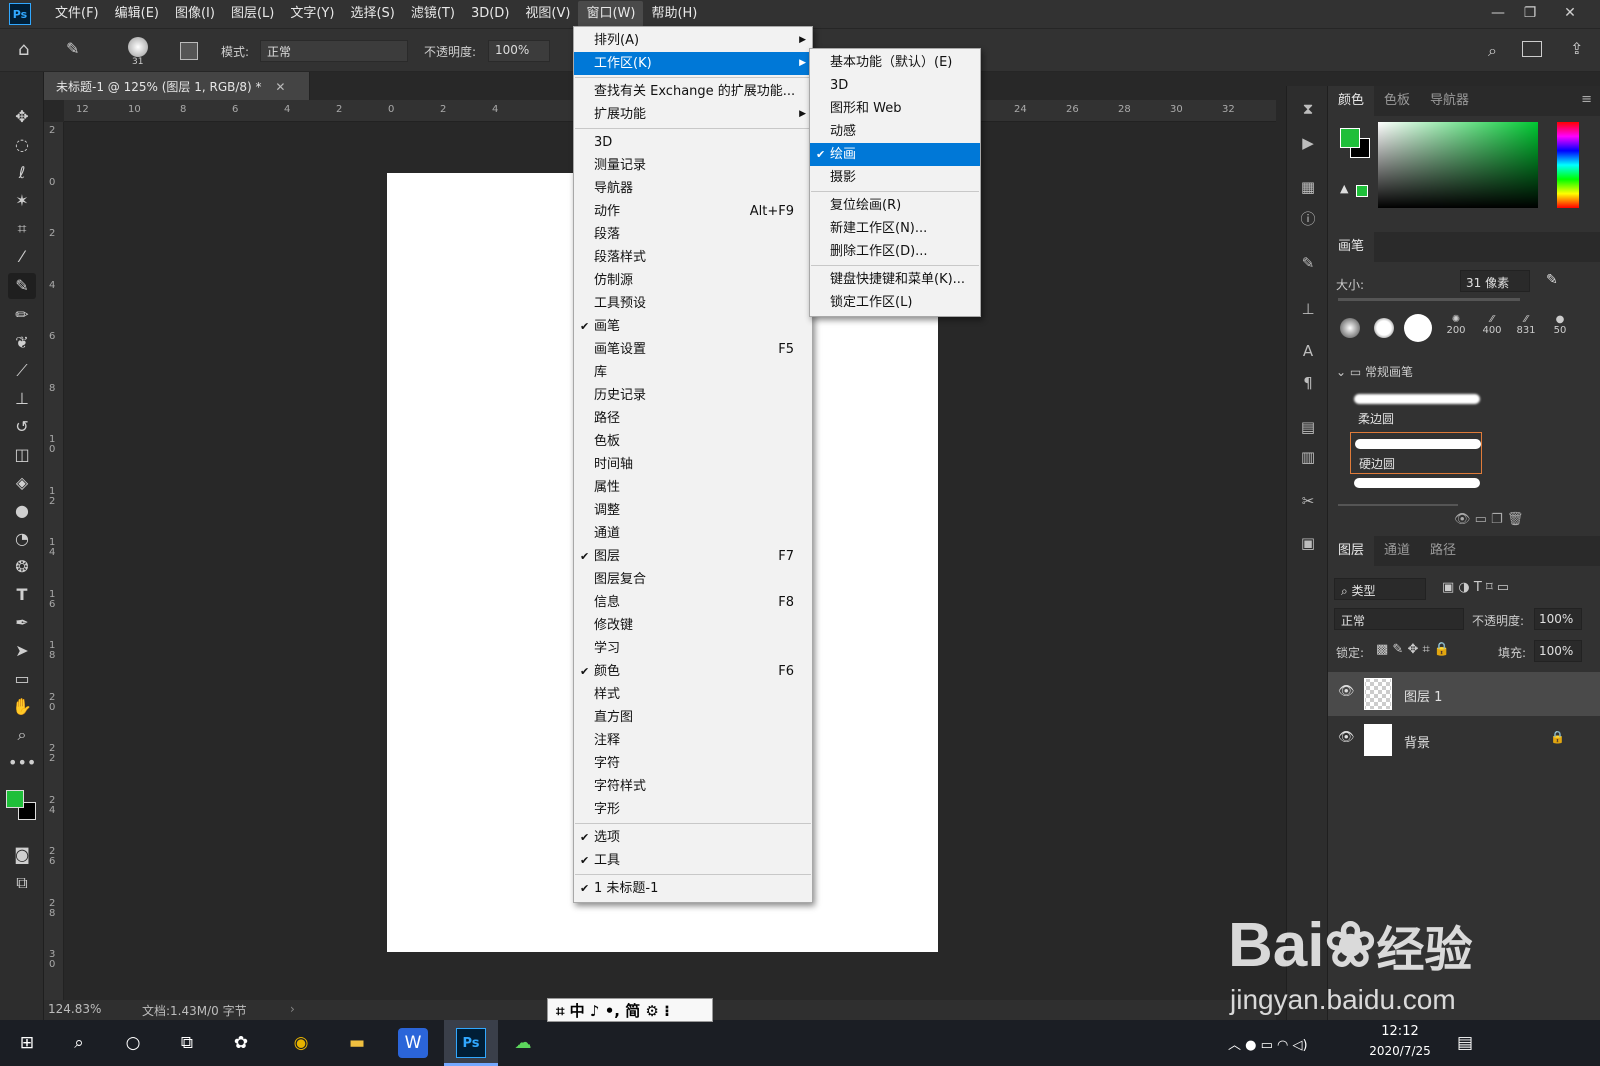 The height and width of the screenshot is (1066, 1600). What do you see at coordinates (523, 1043) in the screenshot?
I see `wechat-icon: ☁` at bounding box center [523, 1043].